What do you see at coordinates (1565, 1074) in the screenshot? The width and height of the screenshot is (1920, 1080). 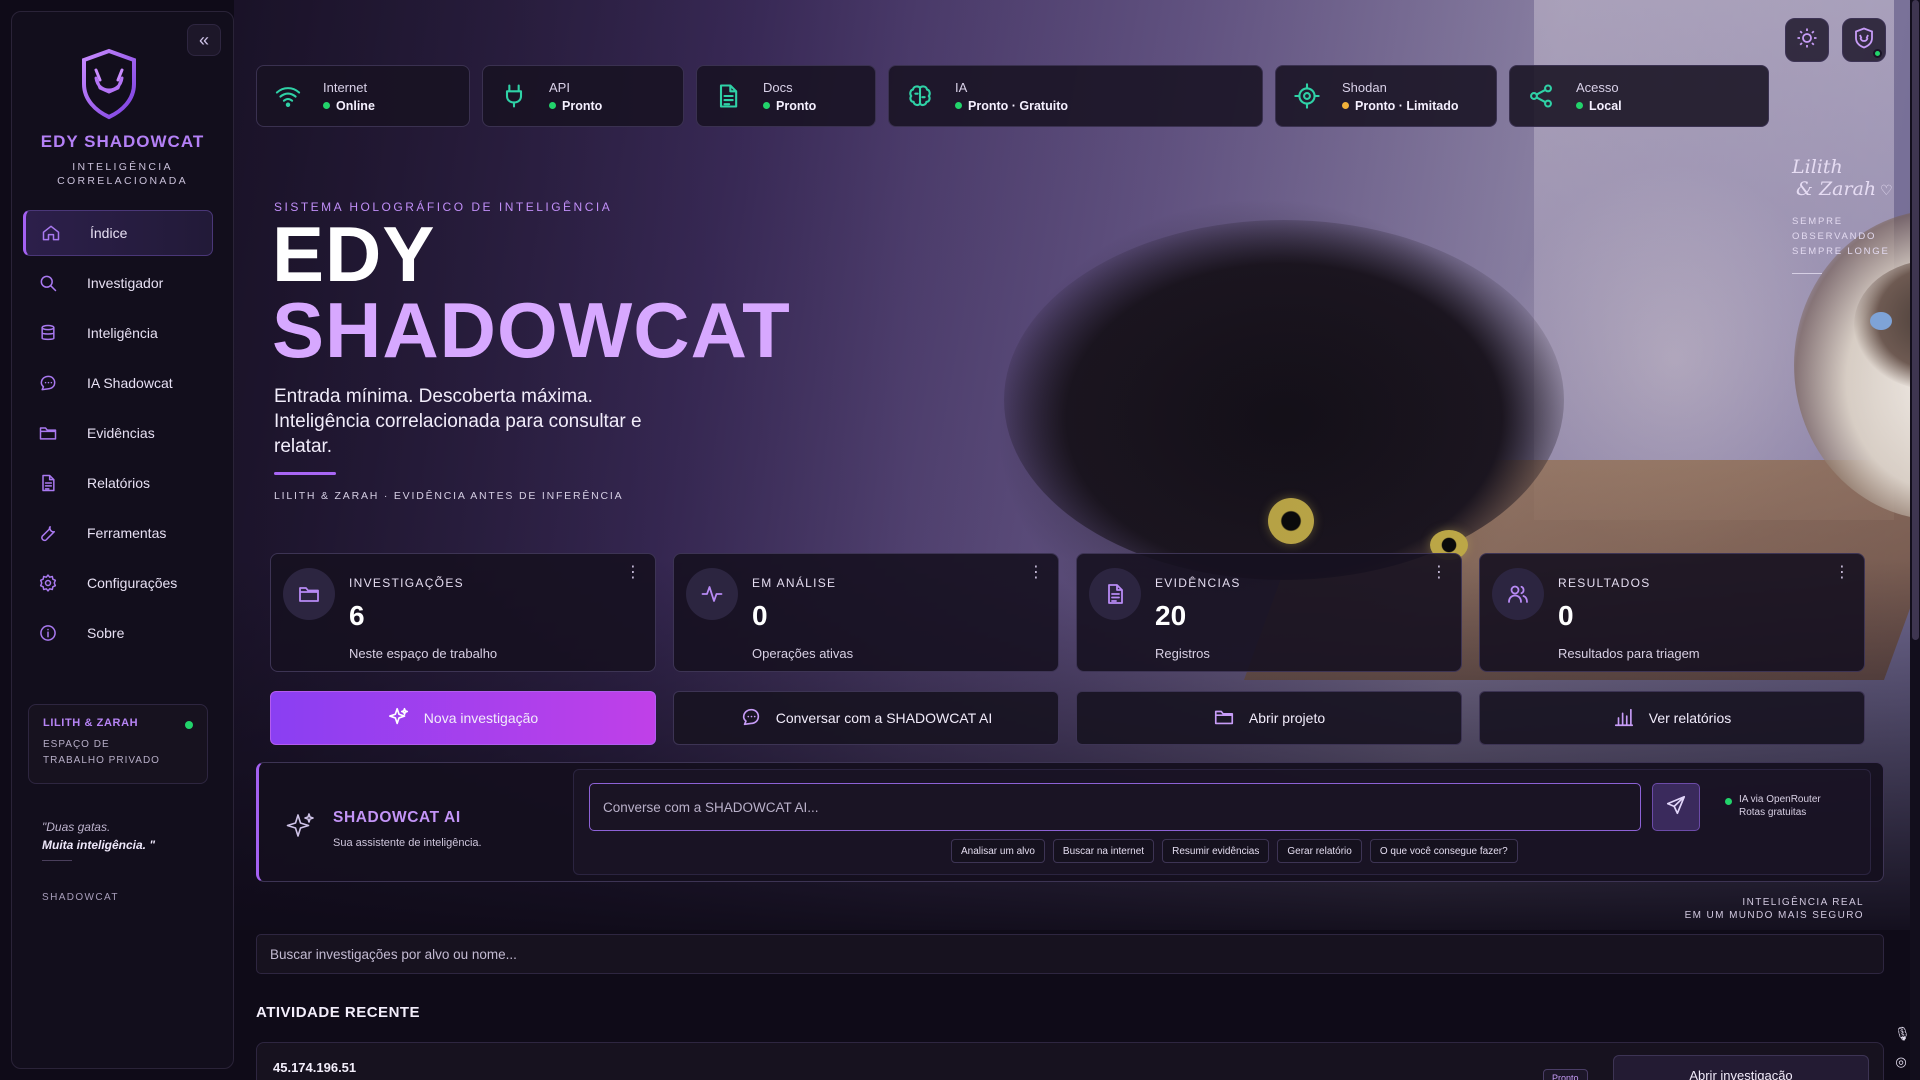 I see `status-badge: Pronto` at bounding box center [1565, 1074].